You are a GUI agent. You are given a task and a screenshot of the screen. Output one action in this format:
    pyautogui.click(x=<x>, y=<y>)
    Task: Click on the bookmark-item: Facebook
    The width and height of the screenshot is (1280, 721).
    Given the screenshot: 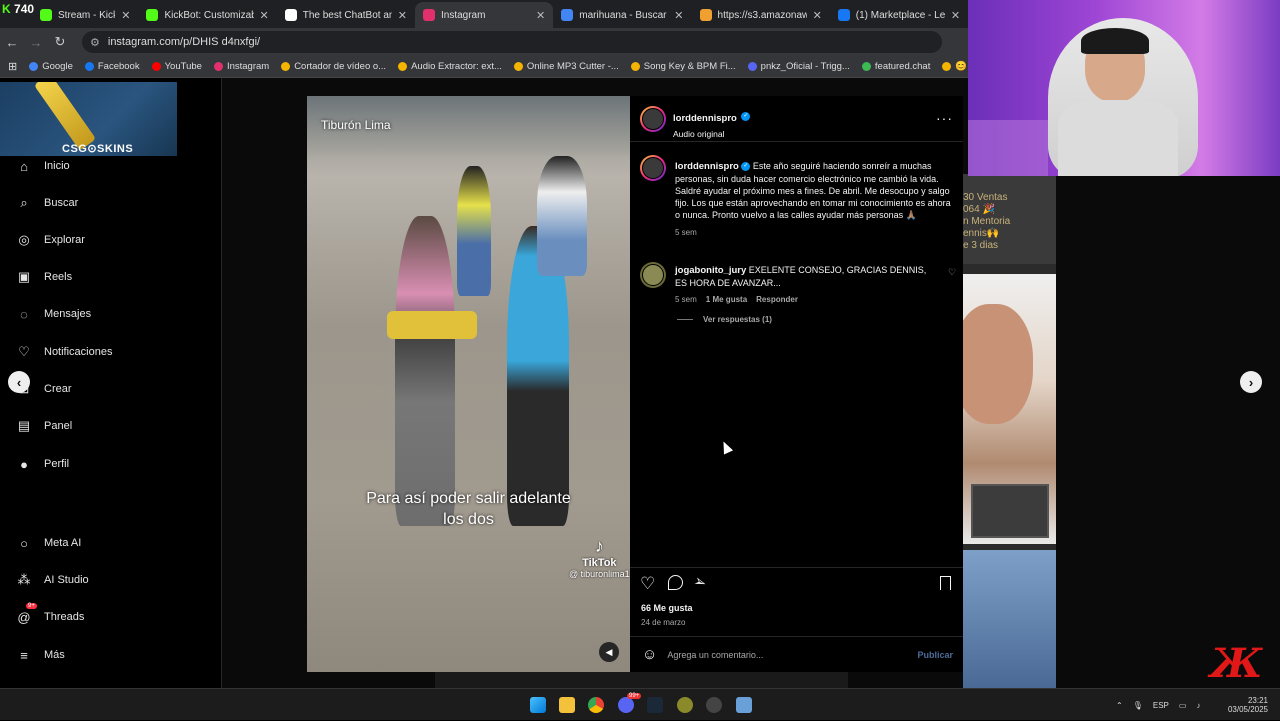 What is the action you would take?
    pyautogui.click(x=112, y=66)
    